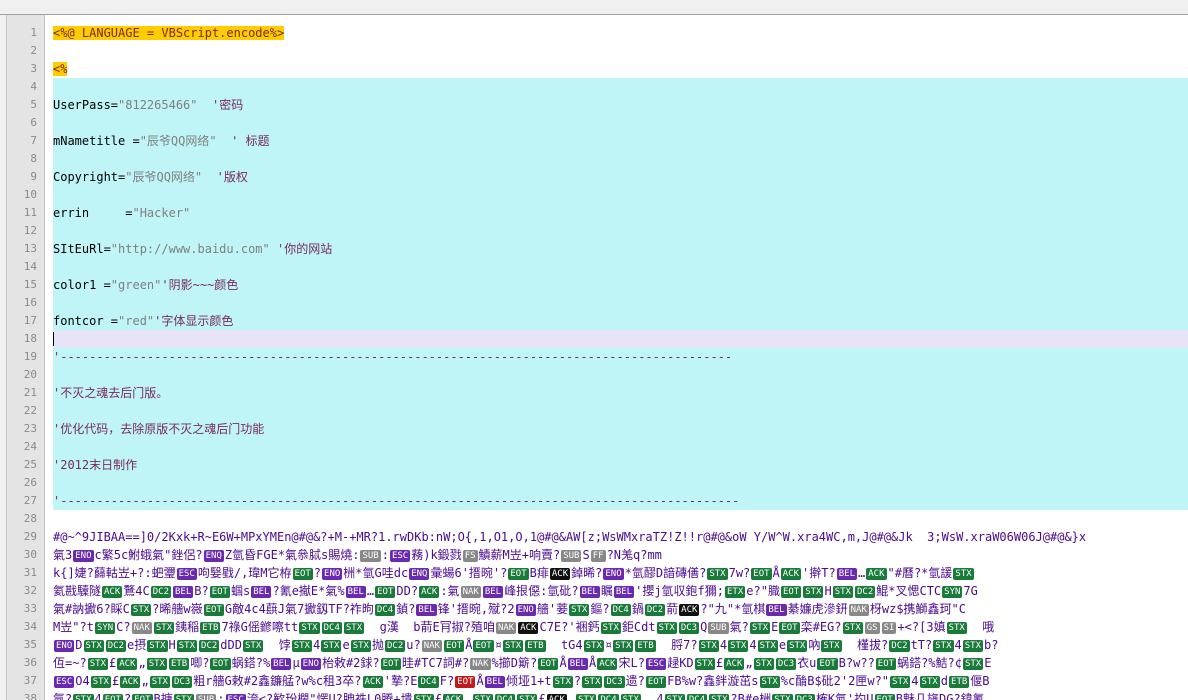 The height and width of the screenshot is (700, 1188). What do you see at coordinates (30, 536) in the screenshot?
I see `line-number: 29` at bounding box center [30, 536].